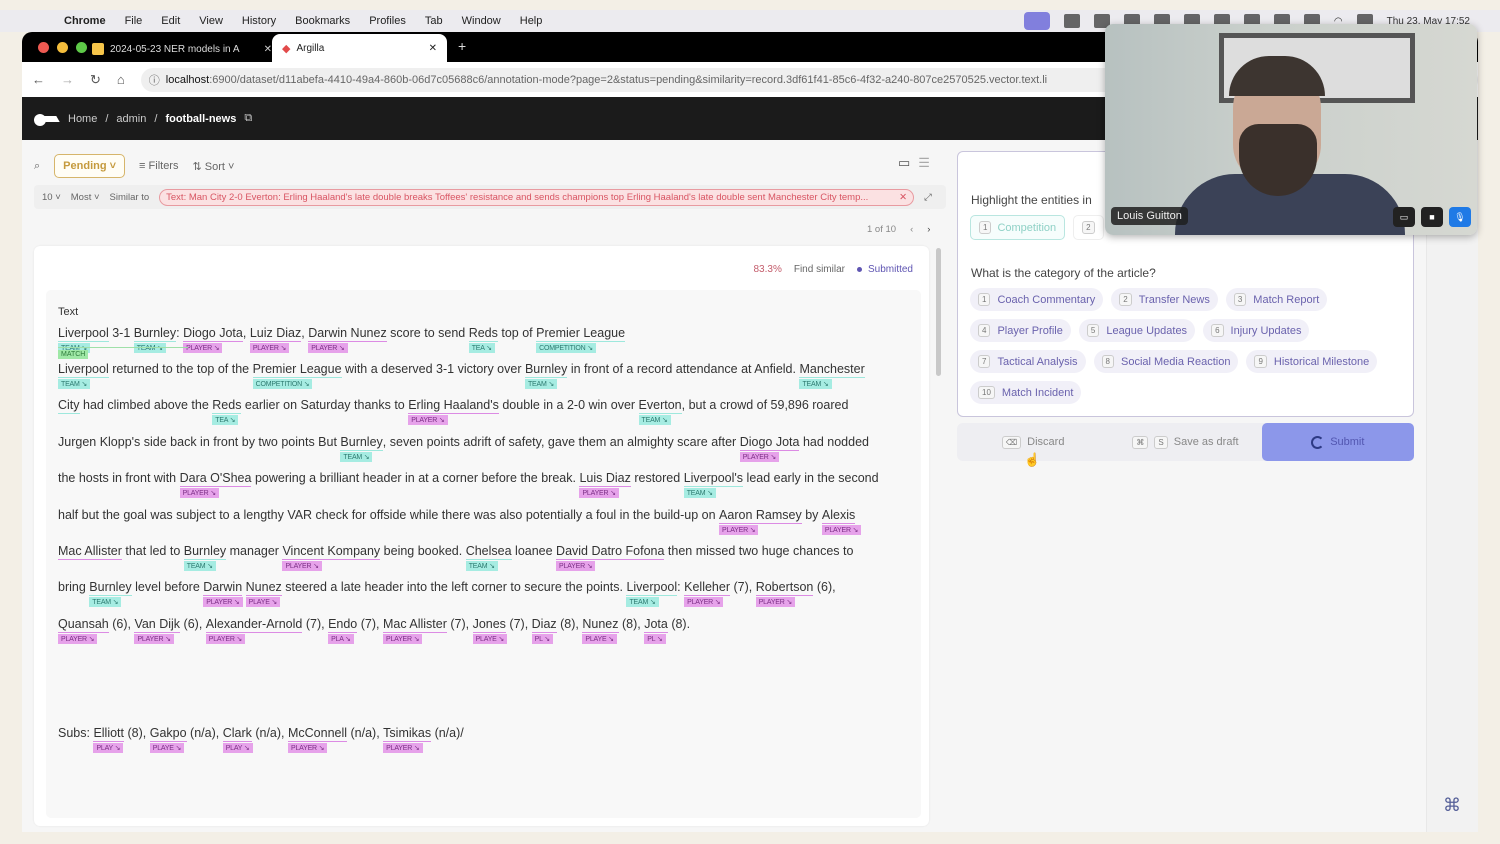 This screenshot has height=844, width=1500. I want to click on menu-app: Chrome, so click(85, 21).